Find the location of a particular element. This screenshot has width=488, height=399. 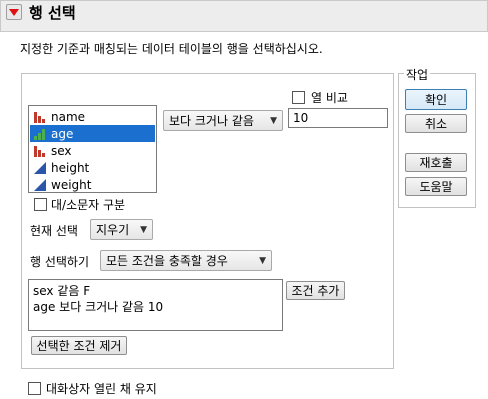

cancel-button: 취소 is located at coordinates (436, 123).